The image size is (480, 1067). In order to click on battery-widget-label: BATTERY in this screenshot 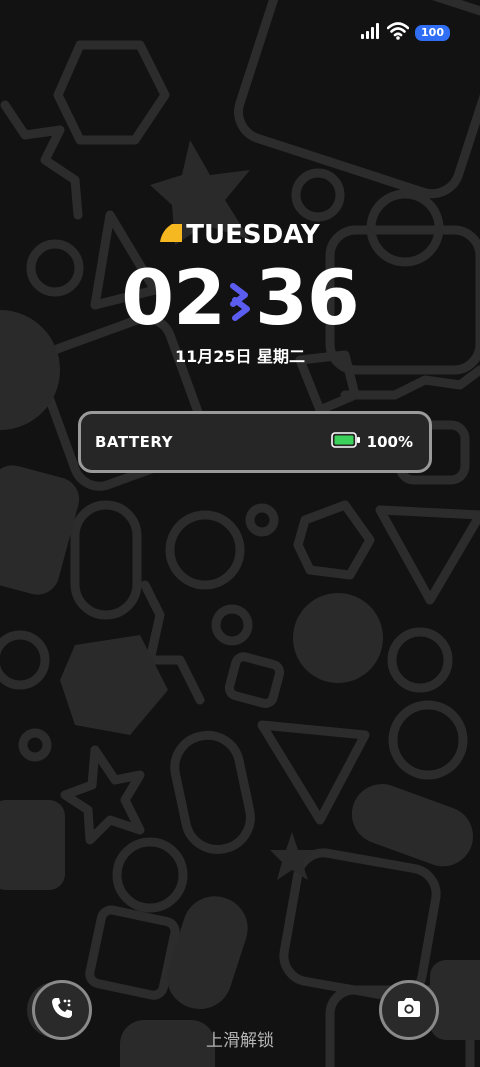, I will do `click(134, 442)`.